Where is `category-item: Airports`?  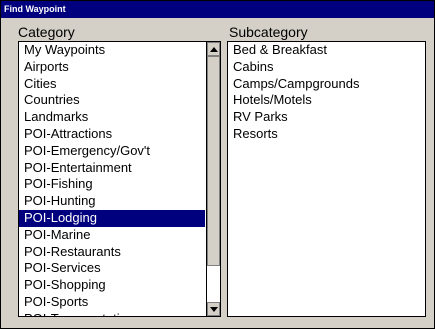 category-item: Airports is located at coordinates (112, 67).